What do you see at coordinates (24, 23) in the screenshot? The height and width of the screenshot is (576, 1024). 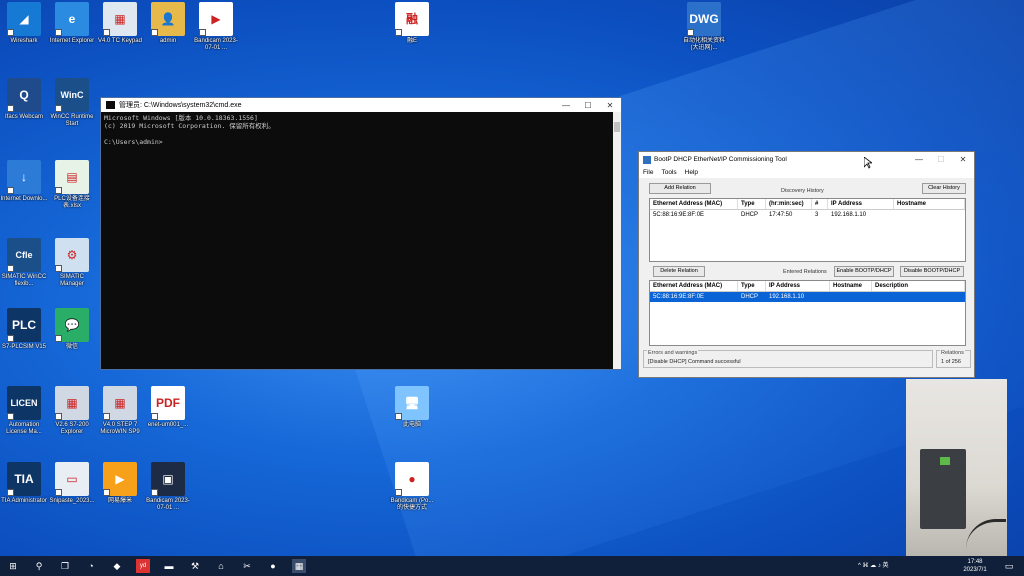 I see `desktop-icon: ◢ Wireshark` at bounding box center [24, 23].